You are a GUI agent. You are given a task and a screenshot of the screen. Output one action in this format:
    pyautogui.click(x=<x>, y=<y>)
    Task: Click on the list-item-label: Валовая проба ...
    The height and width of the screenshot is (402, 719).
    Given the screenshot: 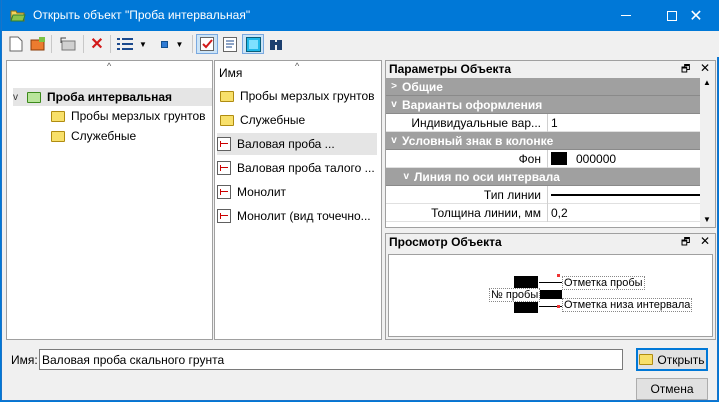 What is the action you would take?
    pyautogui.click(x=286, y=144)
    